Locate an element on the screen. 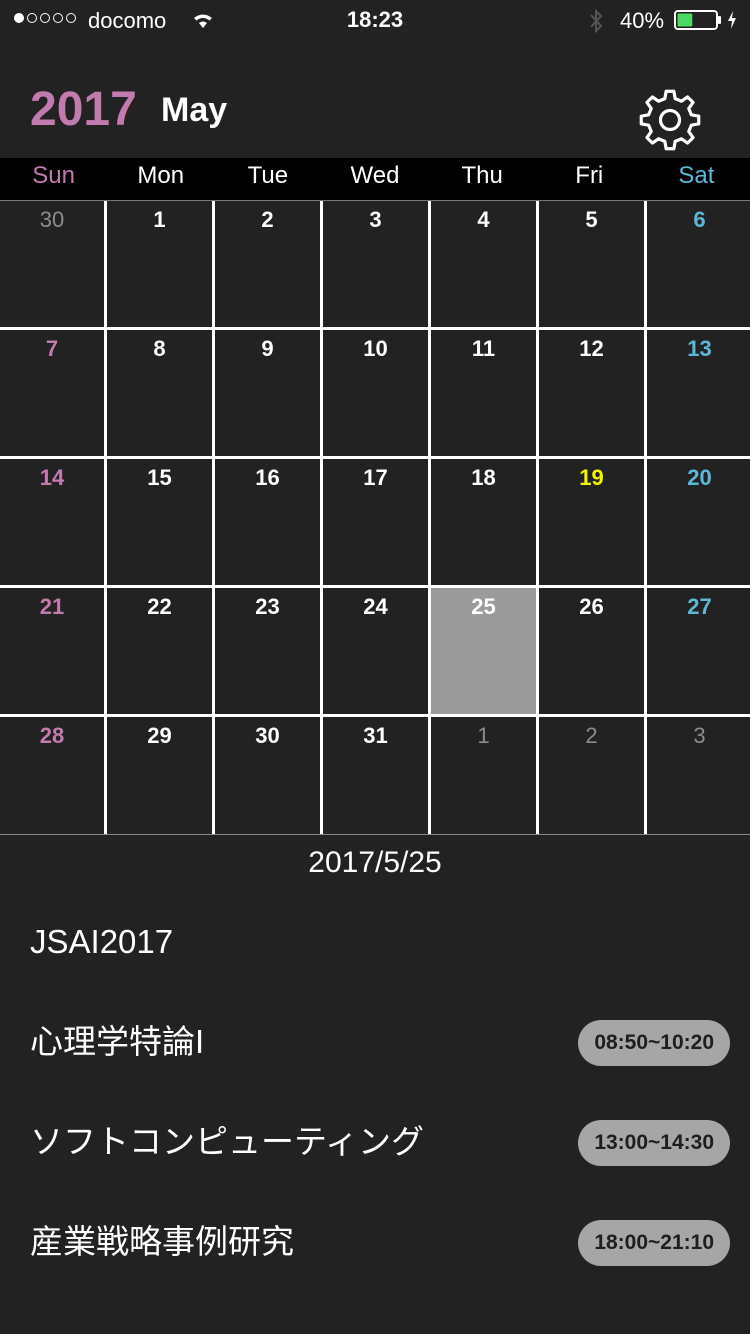  event-item: ソフトコンピューティング 13:00~14:30 is located at coordinates (380, 1142).